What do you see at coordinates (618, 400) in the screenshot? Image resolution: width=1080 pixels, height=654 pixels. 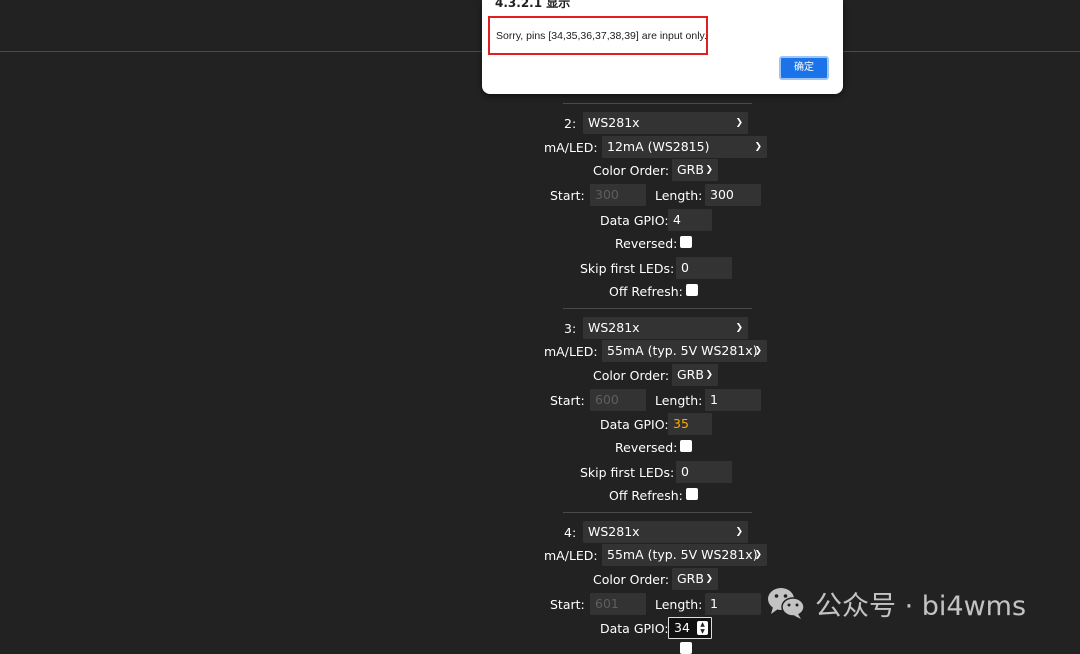 I see `start-input: 600` at bounding box center [618, 400].